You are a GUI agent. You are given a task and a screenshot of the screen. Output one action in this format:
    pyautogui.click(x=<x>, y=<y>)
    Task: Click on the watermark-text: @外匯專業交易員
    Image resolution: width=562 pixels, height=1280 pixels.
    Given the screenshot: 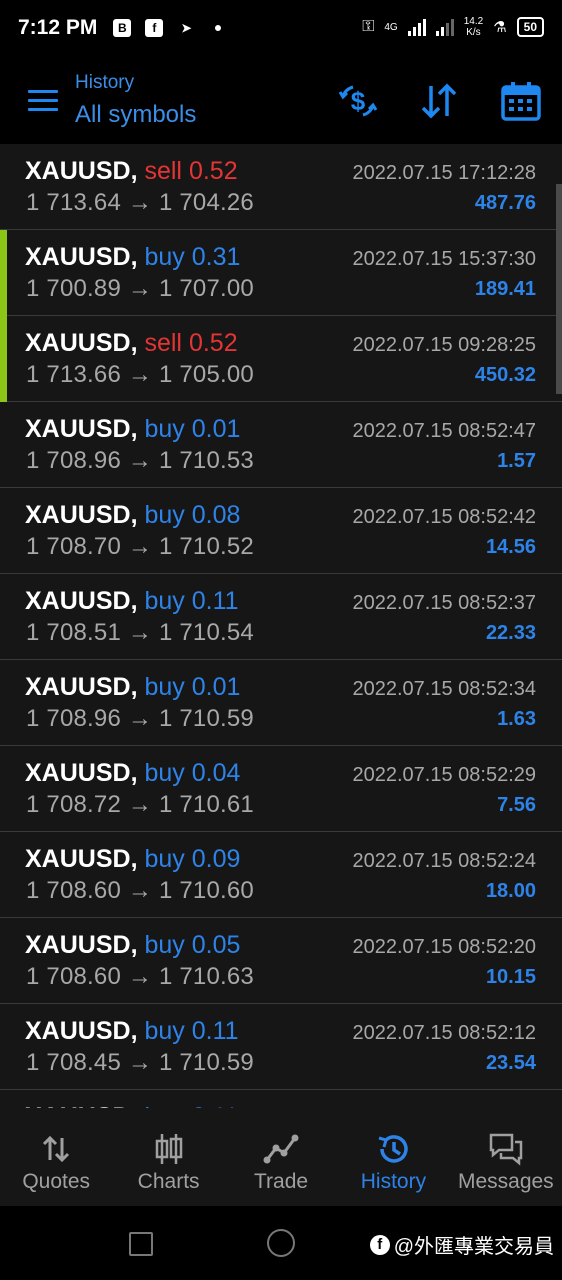 What is the action you would take?
    pyautogui.click(x=473, y=1247)
    